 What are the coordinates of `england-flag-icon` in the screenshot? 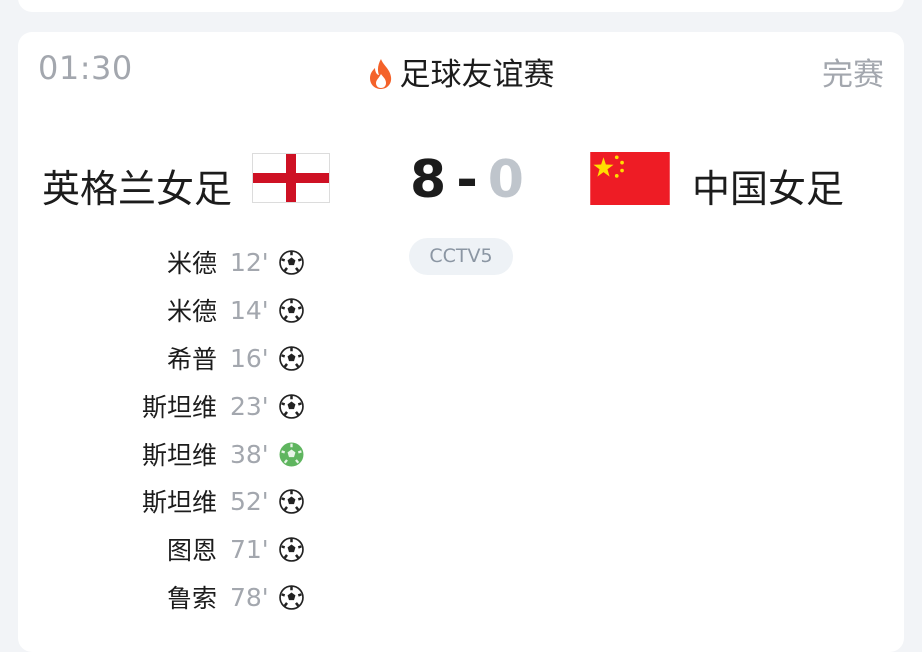 It's located at (291, 178).